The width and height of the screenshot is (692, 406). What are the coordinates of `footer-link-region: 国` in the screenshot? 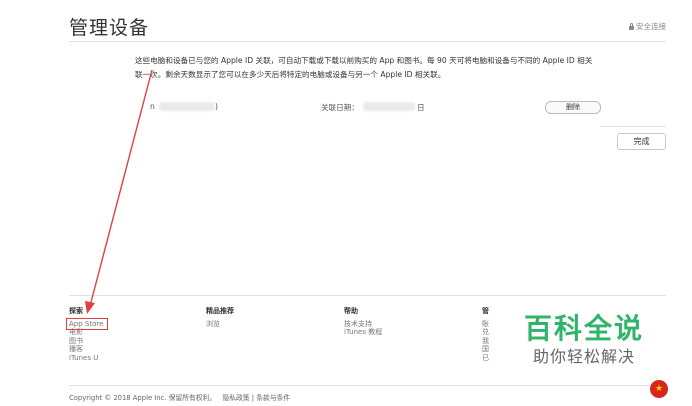 It's located at (485, 349).